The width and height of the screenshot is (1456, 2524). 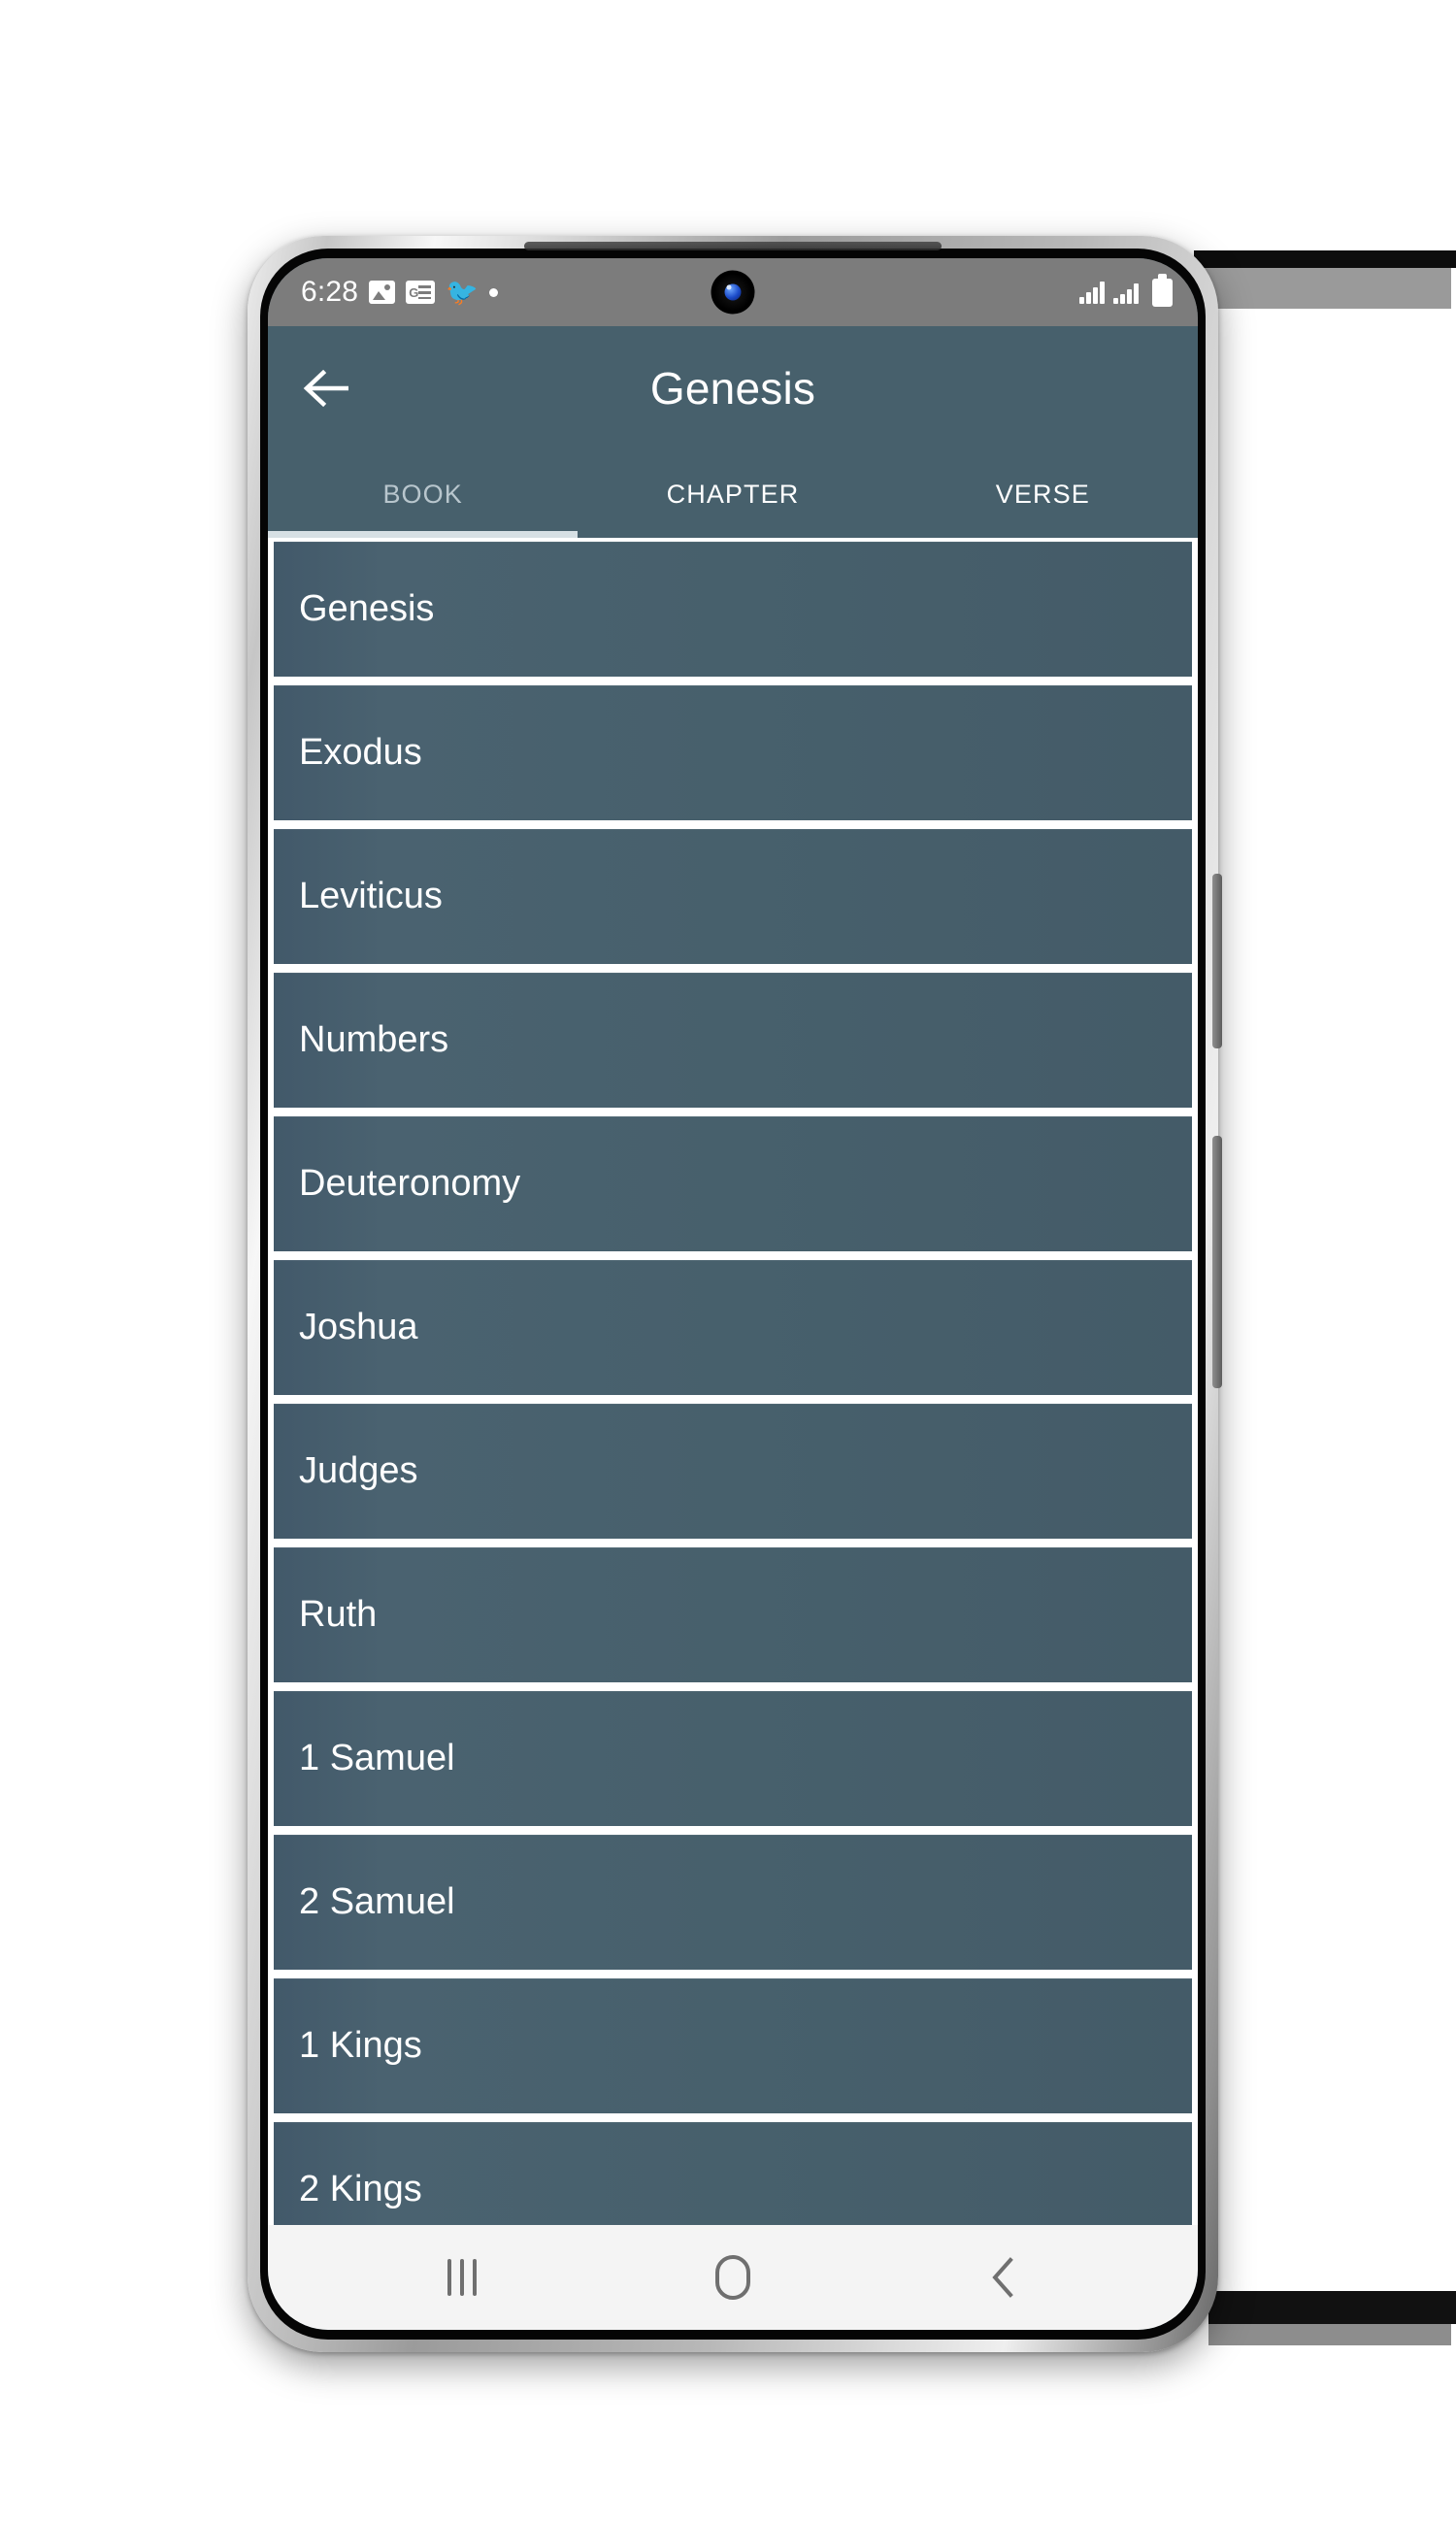 What do you see at coordinates (733, 1183) in the screenshot?
I see `list-item: Deuteronomy` at bounding box center [733, 1183].